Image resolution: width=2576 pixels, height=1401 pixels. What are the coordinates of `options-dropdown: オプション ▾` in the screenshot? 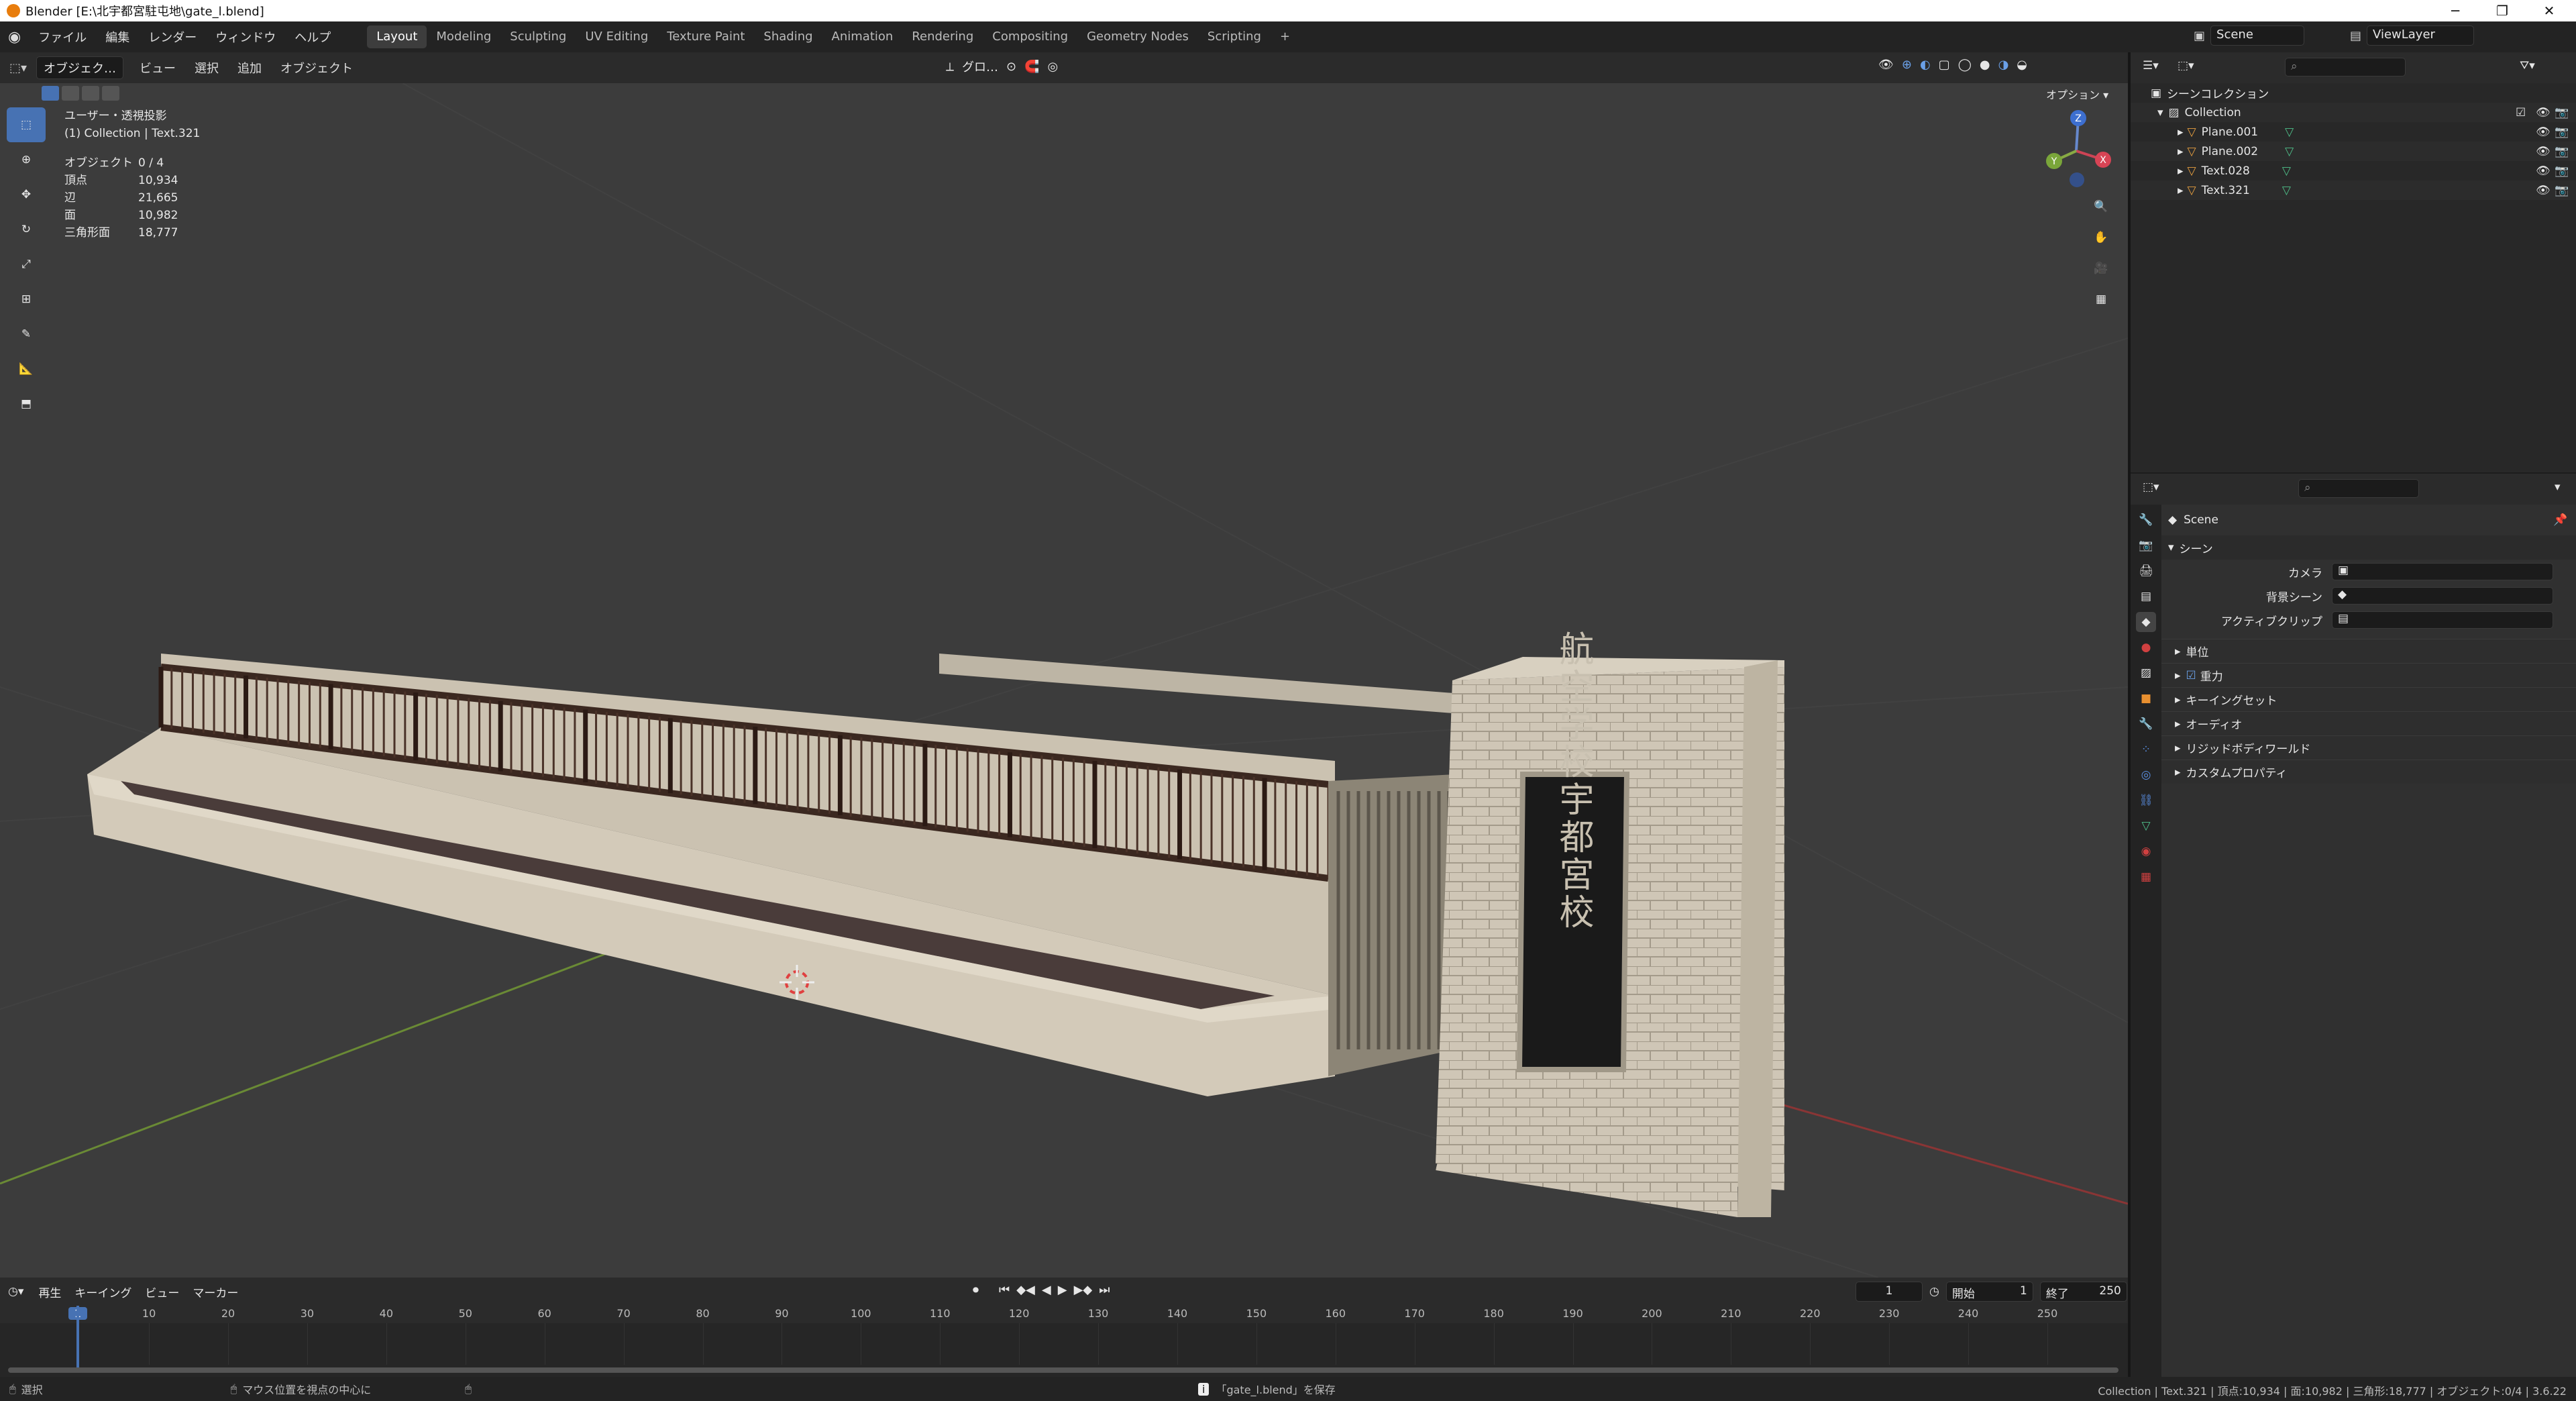 It's located at (2077, 94).